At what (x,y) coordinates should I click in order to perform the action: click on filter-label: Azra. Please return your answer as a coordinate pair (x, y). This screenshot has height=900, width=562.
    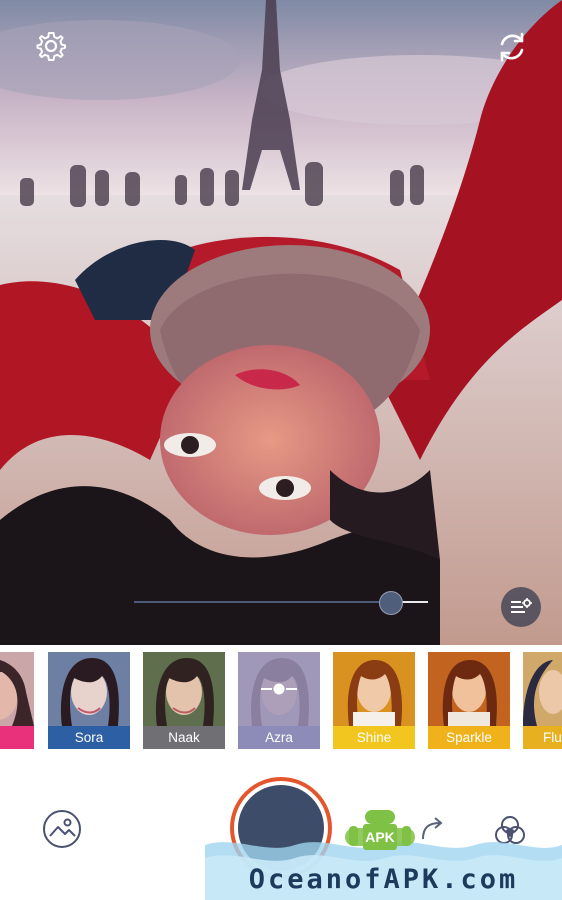
    Looking at the image, I should click on (279, 737).